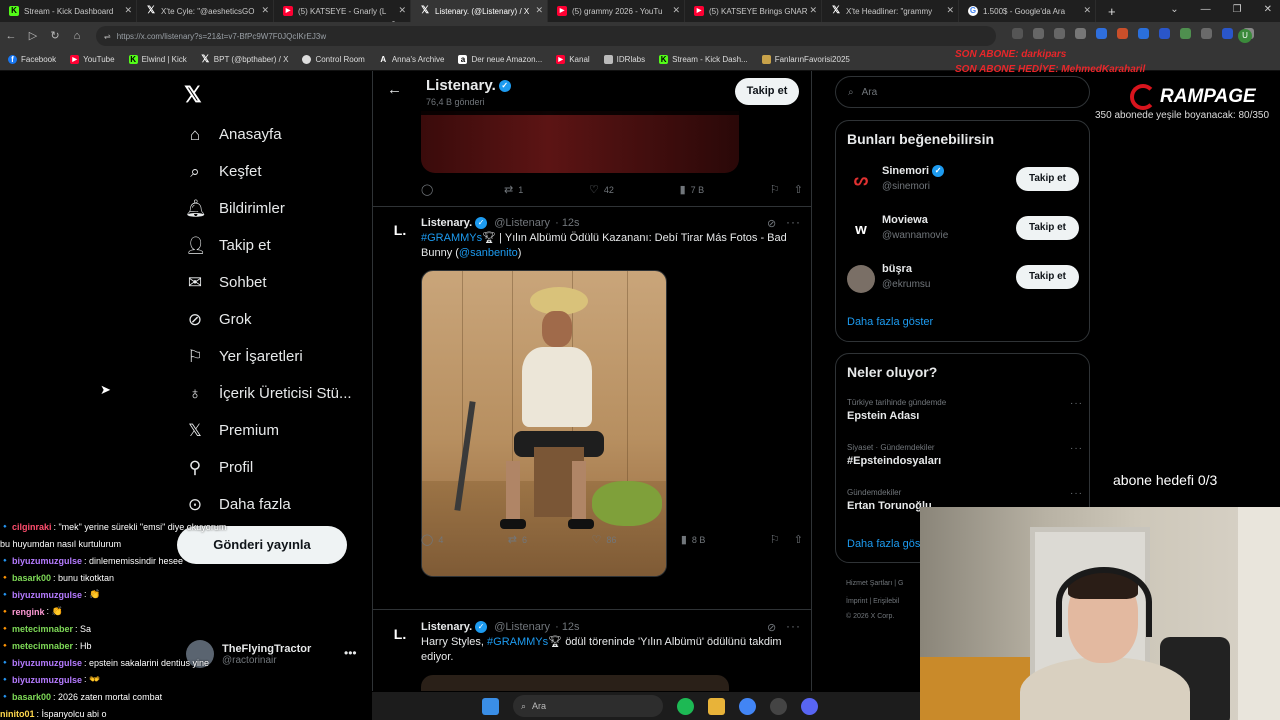  I want to click on sidebar-icon, so click(1227, 33).